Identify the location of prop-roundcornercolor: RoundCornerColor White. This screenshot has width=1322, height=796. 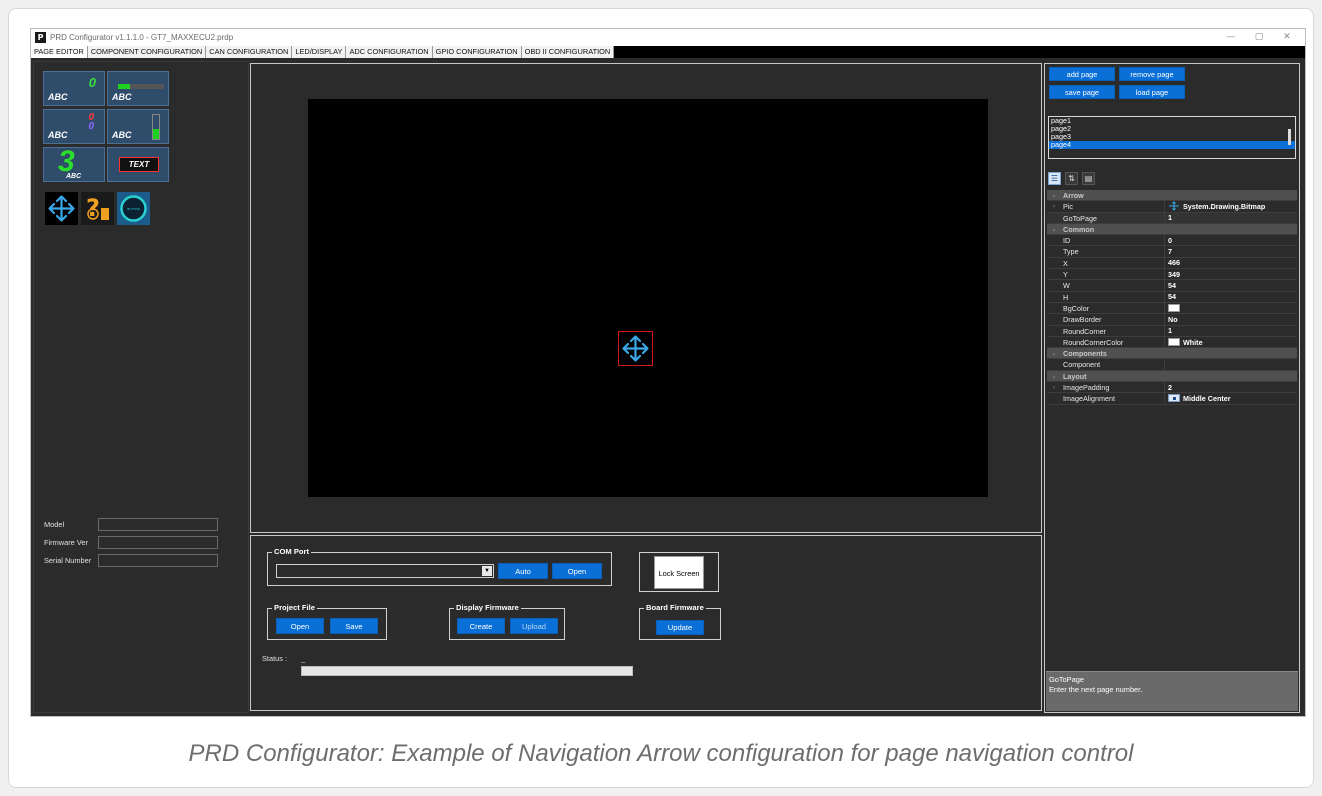
(1172, 342).